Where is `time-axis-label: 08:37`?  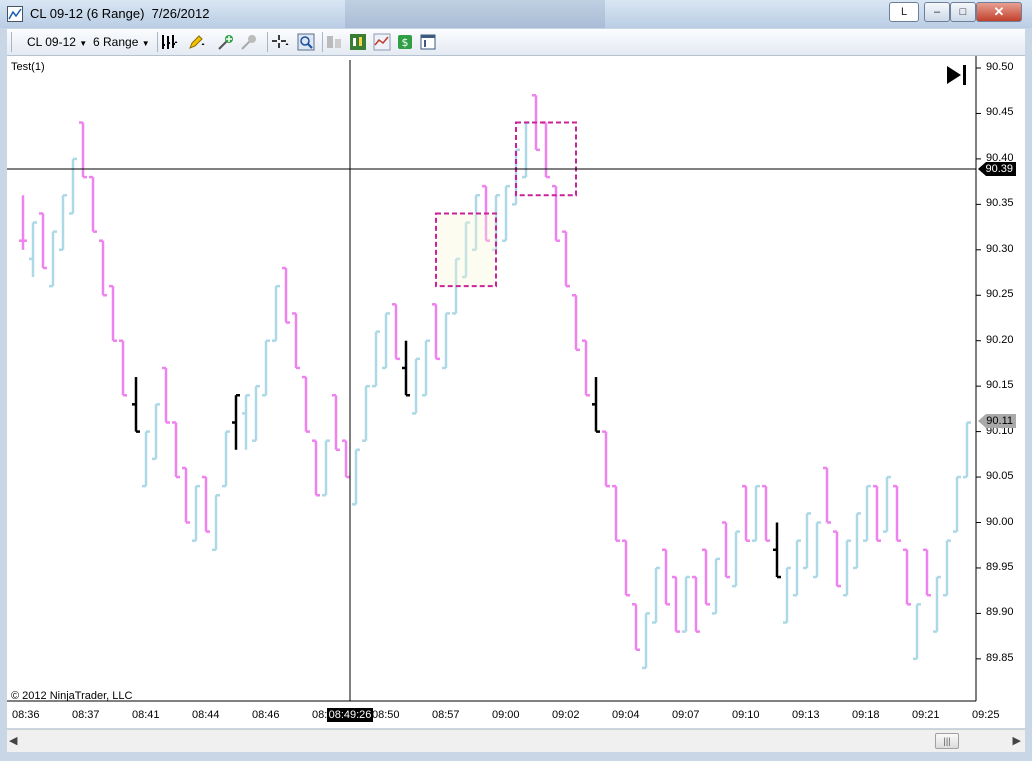 time-axis-label: 08:37 is located at coordinates (86, 715).